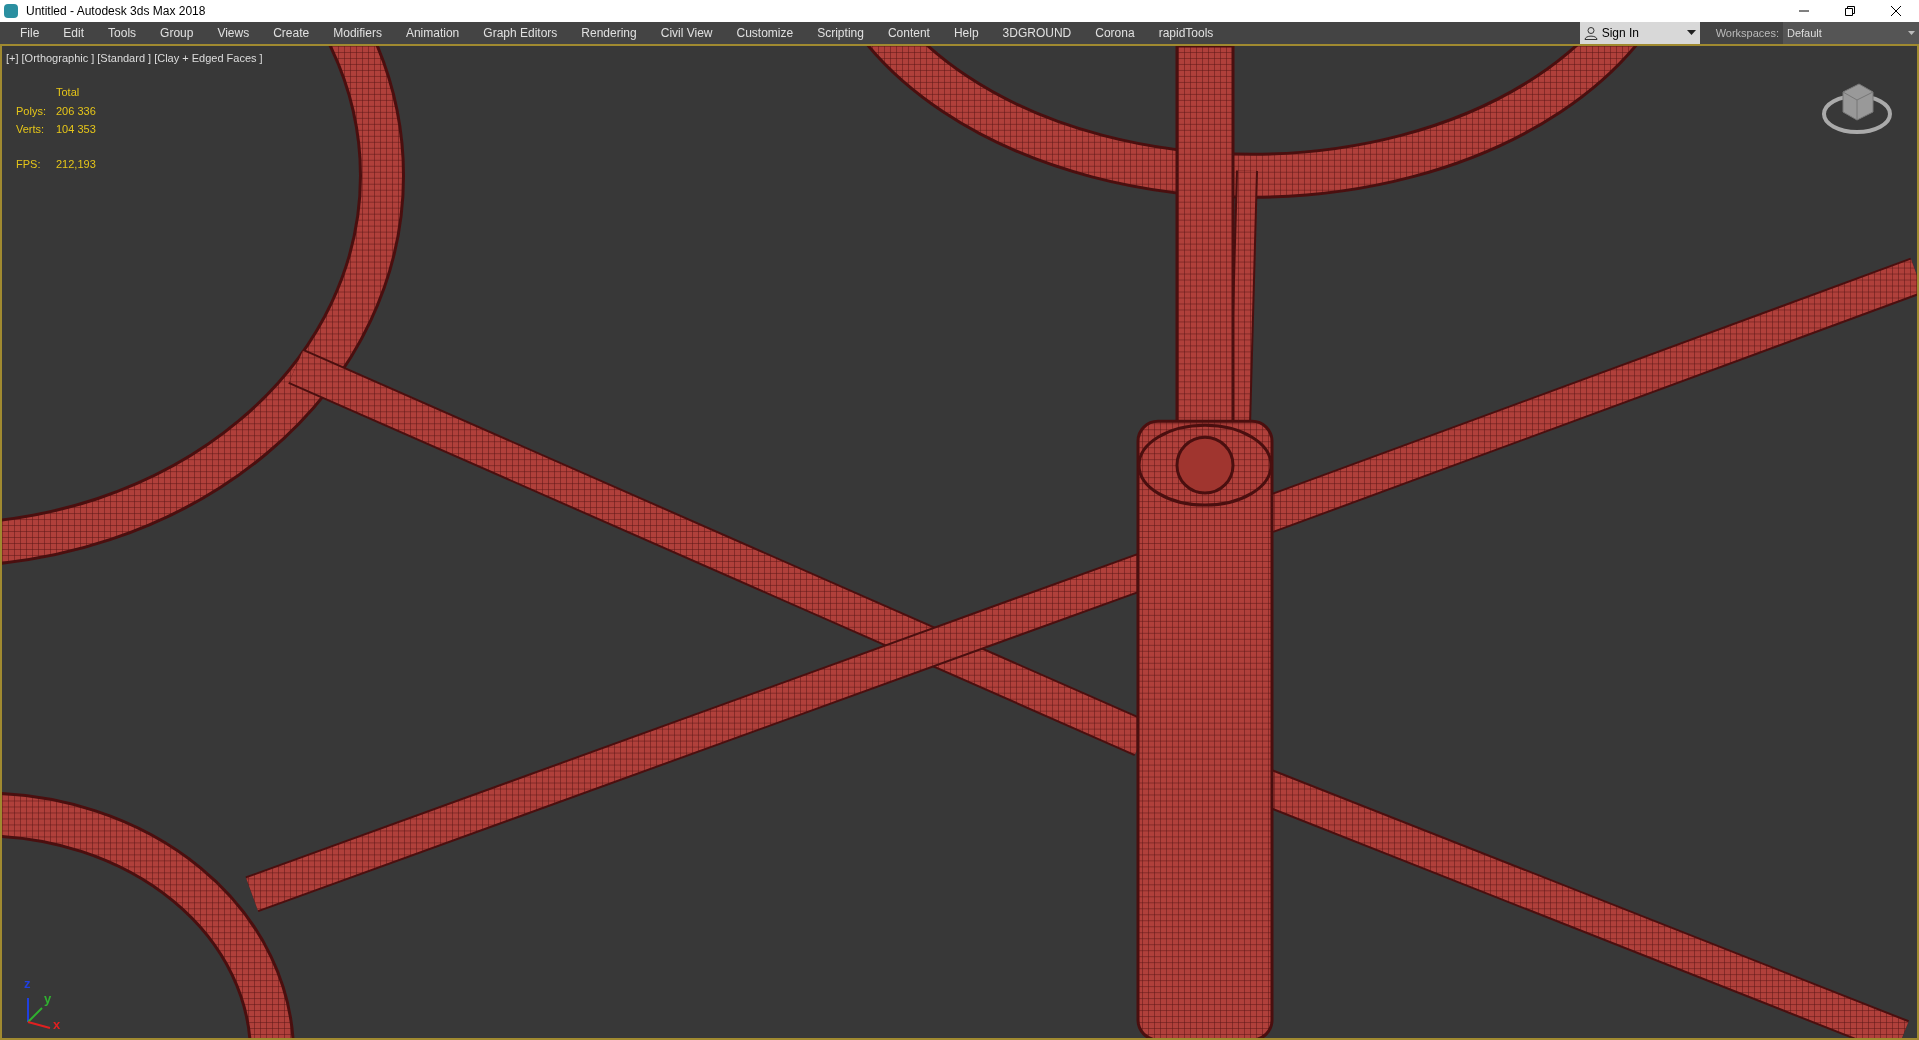 Image resolution: width=1919 pixels, height=1040 pixels. What do you see at coordinates (208, 58) in the screenshot?
I see `viewport-label: [Clay + Edged Faces ]` at bounding box center [208, 58].